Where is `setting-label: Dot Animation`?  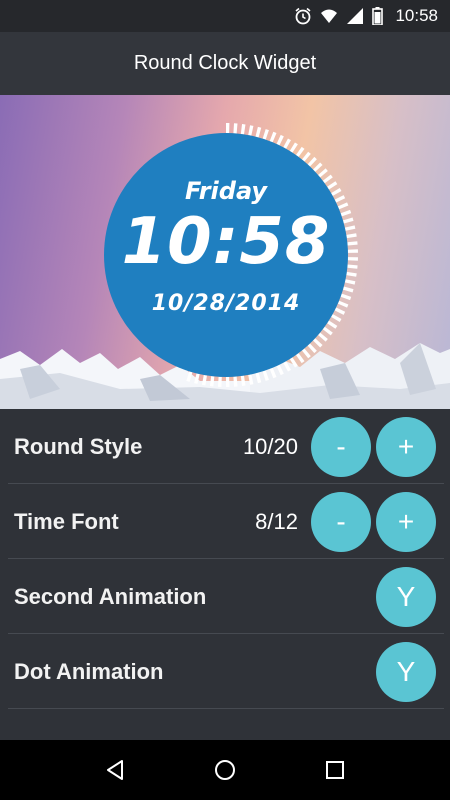 setting-label: Dot Animation is located at coordinates (89, 671).